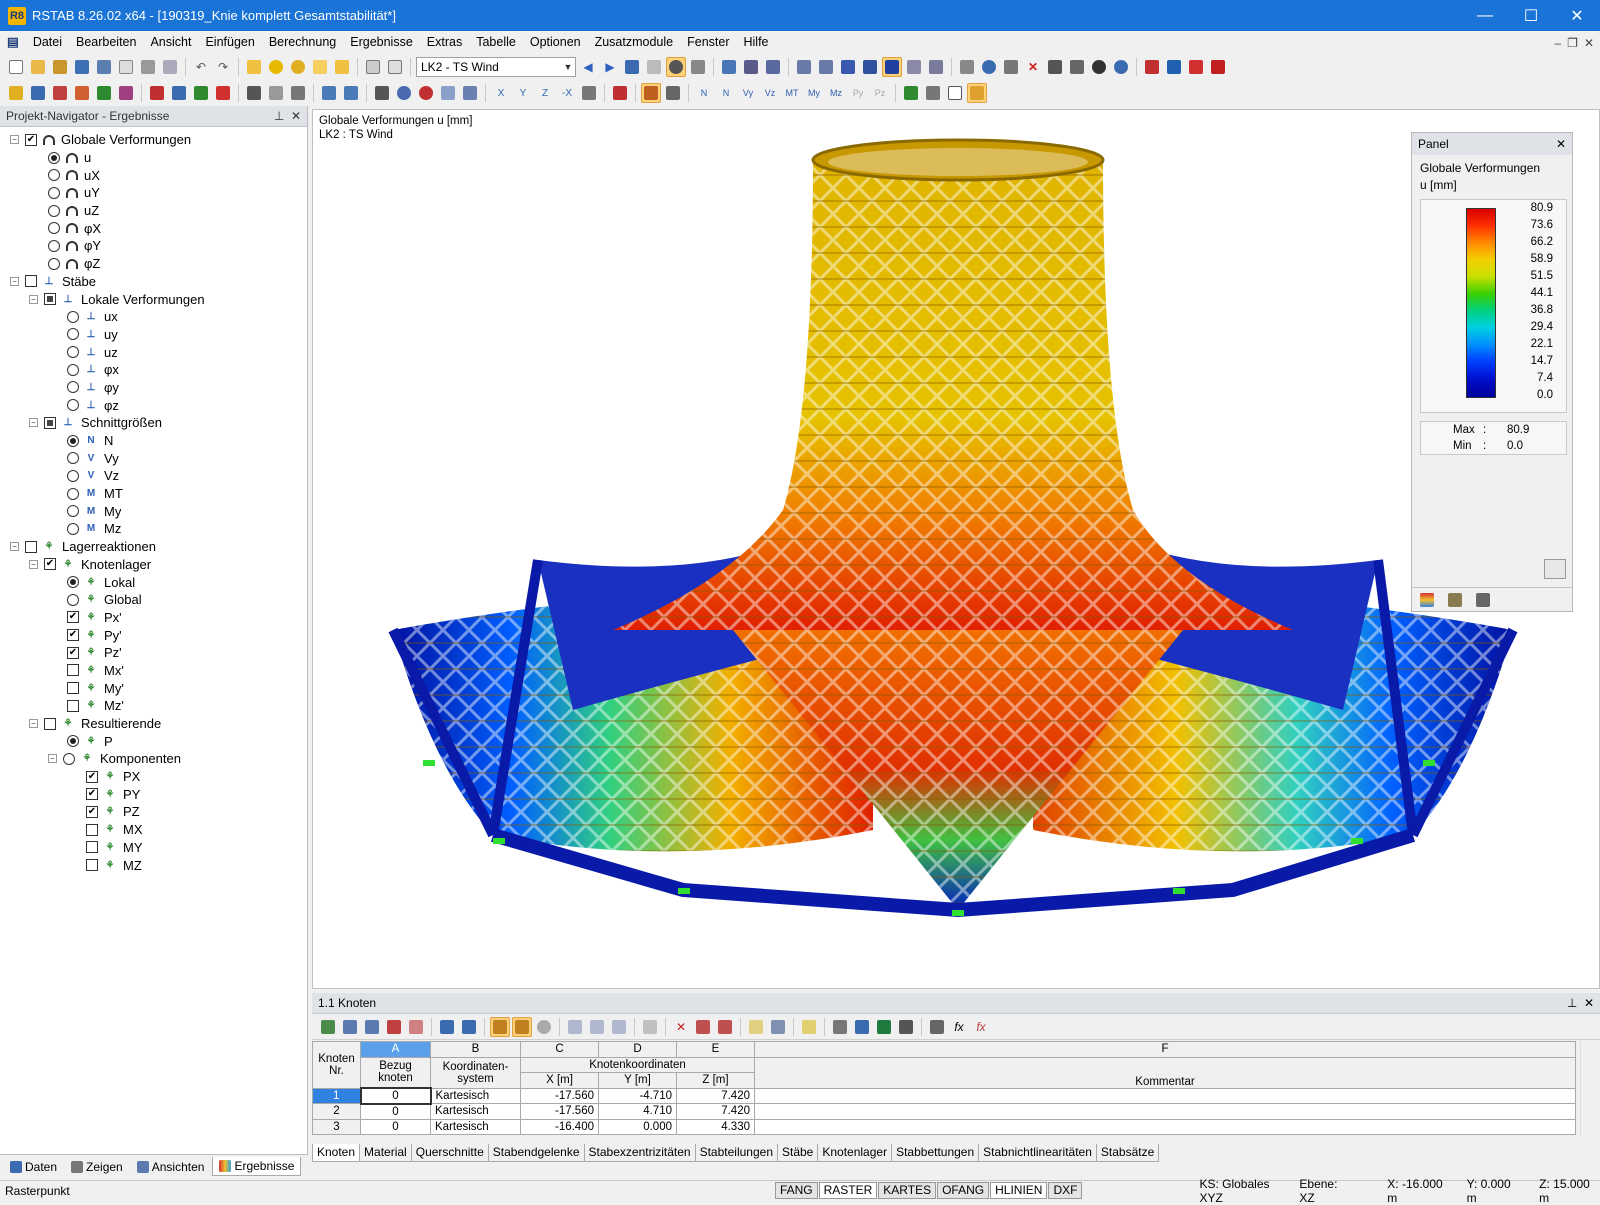 This screenshot has width=1600, height=1205. What do you see at coordinates (914, 67) in the screenshot?
I see `mesh-icon` at bounding box center [914, 67].